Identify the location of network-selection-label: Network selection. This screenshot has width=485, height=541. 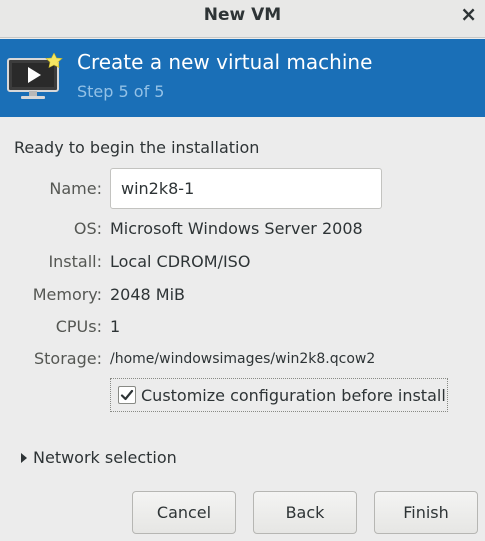
(105, 457).